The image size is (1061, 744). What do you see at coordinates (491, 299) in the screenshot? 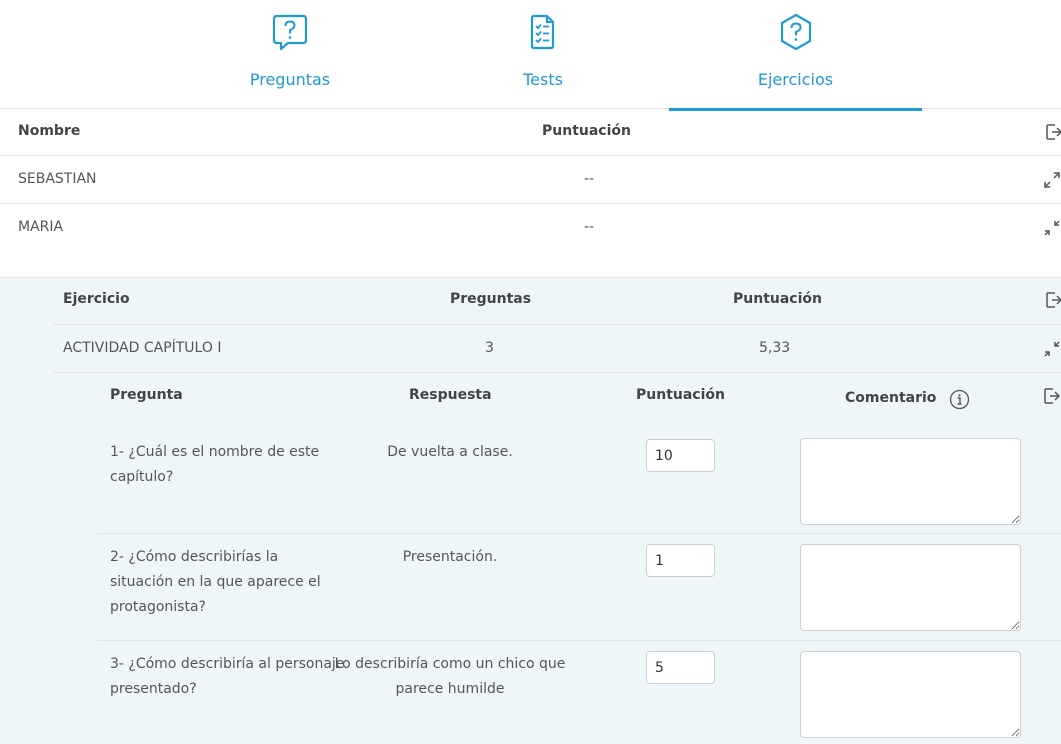
I see `column-header-questions: Preguntas` at bounding box center [491, 299].